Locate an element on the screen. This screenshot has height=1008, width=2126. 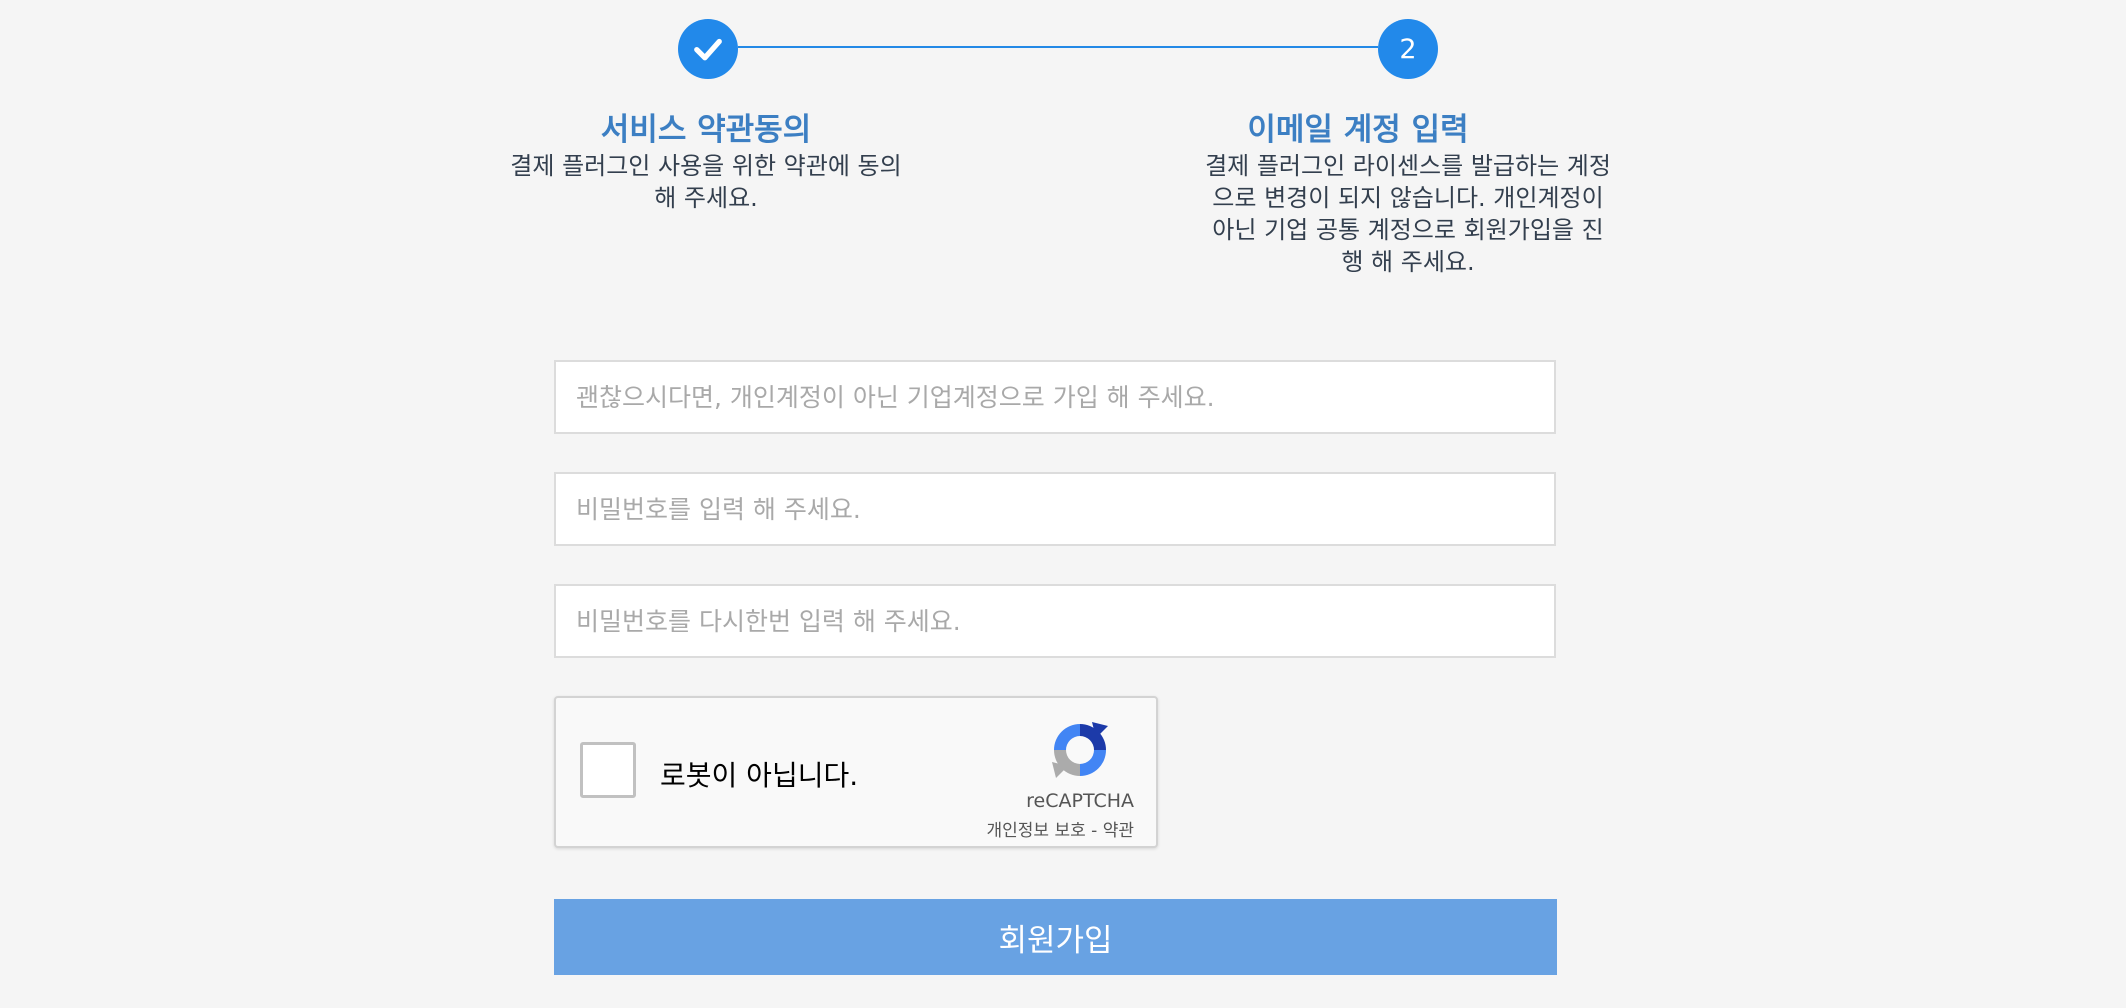
step-1-title: 서비스 약관동의 is located at coordinates (706, 130).